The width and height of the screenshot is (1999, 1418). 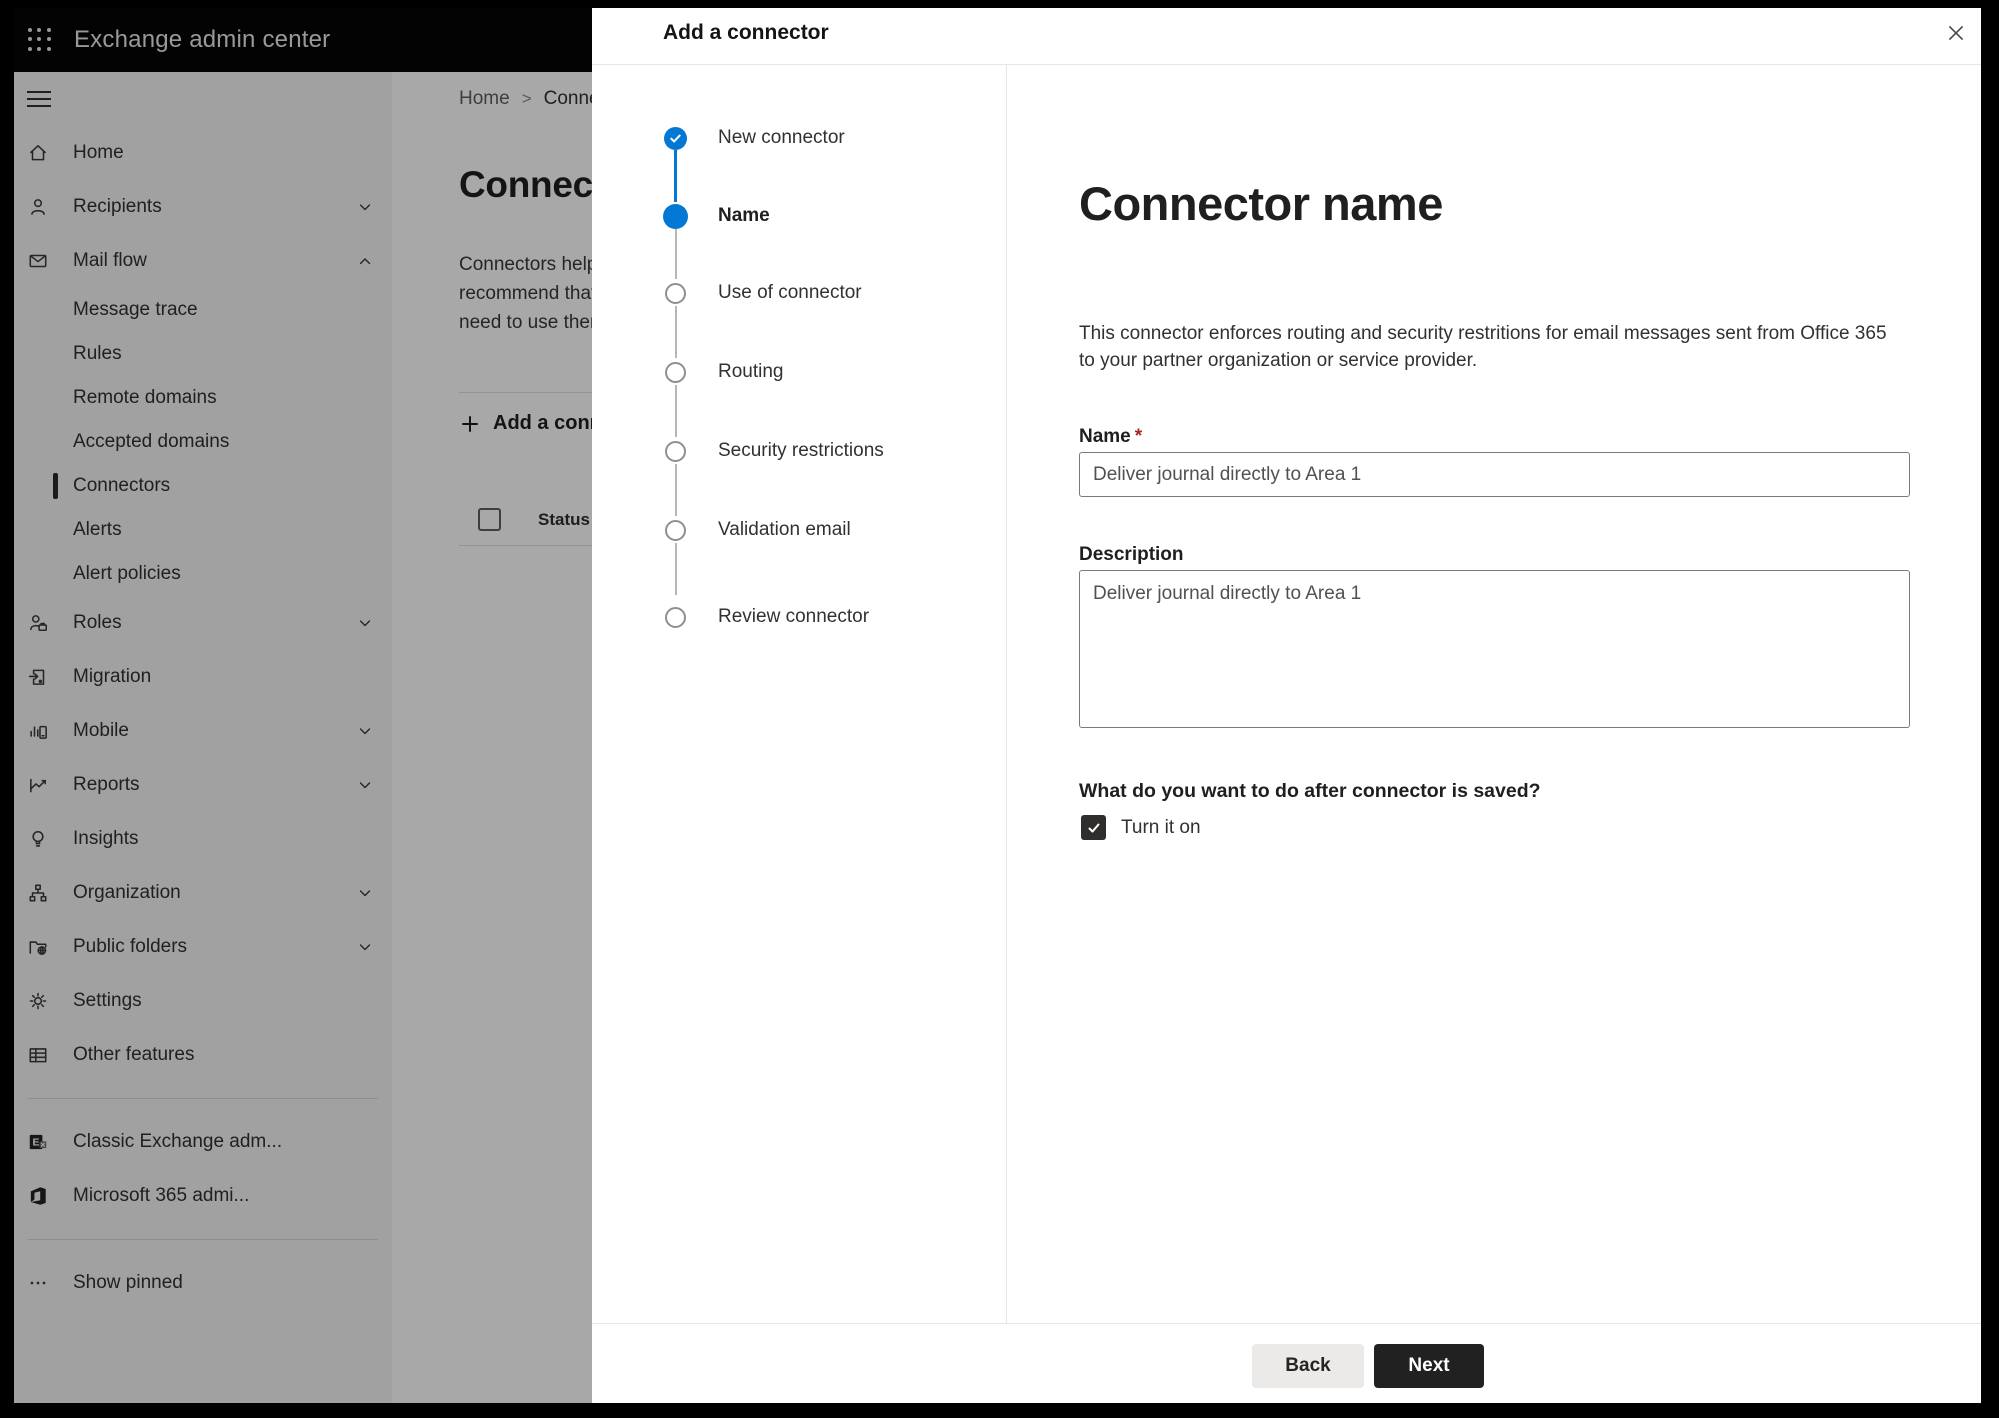 I want to click on step-use-of-connector: Use of connector, so click(x=799, y=293).